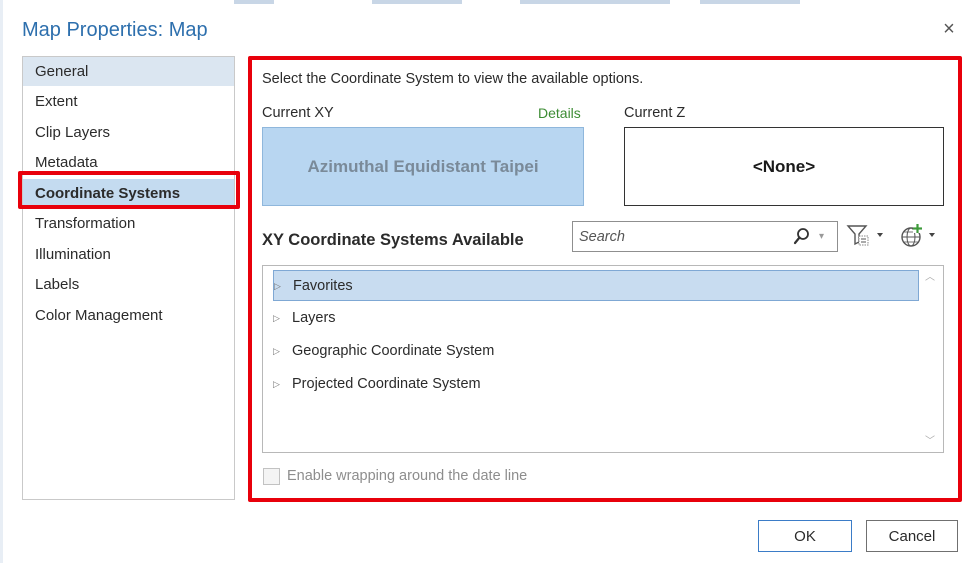 The width and height of the screenshot is (963, 563). Describe the element at coordinates (681, 237) in the screenshot. I see `search-input` at that location.